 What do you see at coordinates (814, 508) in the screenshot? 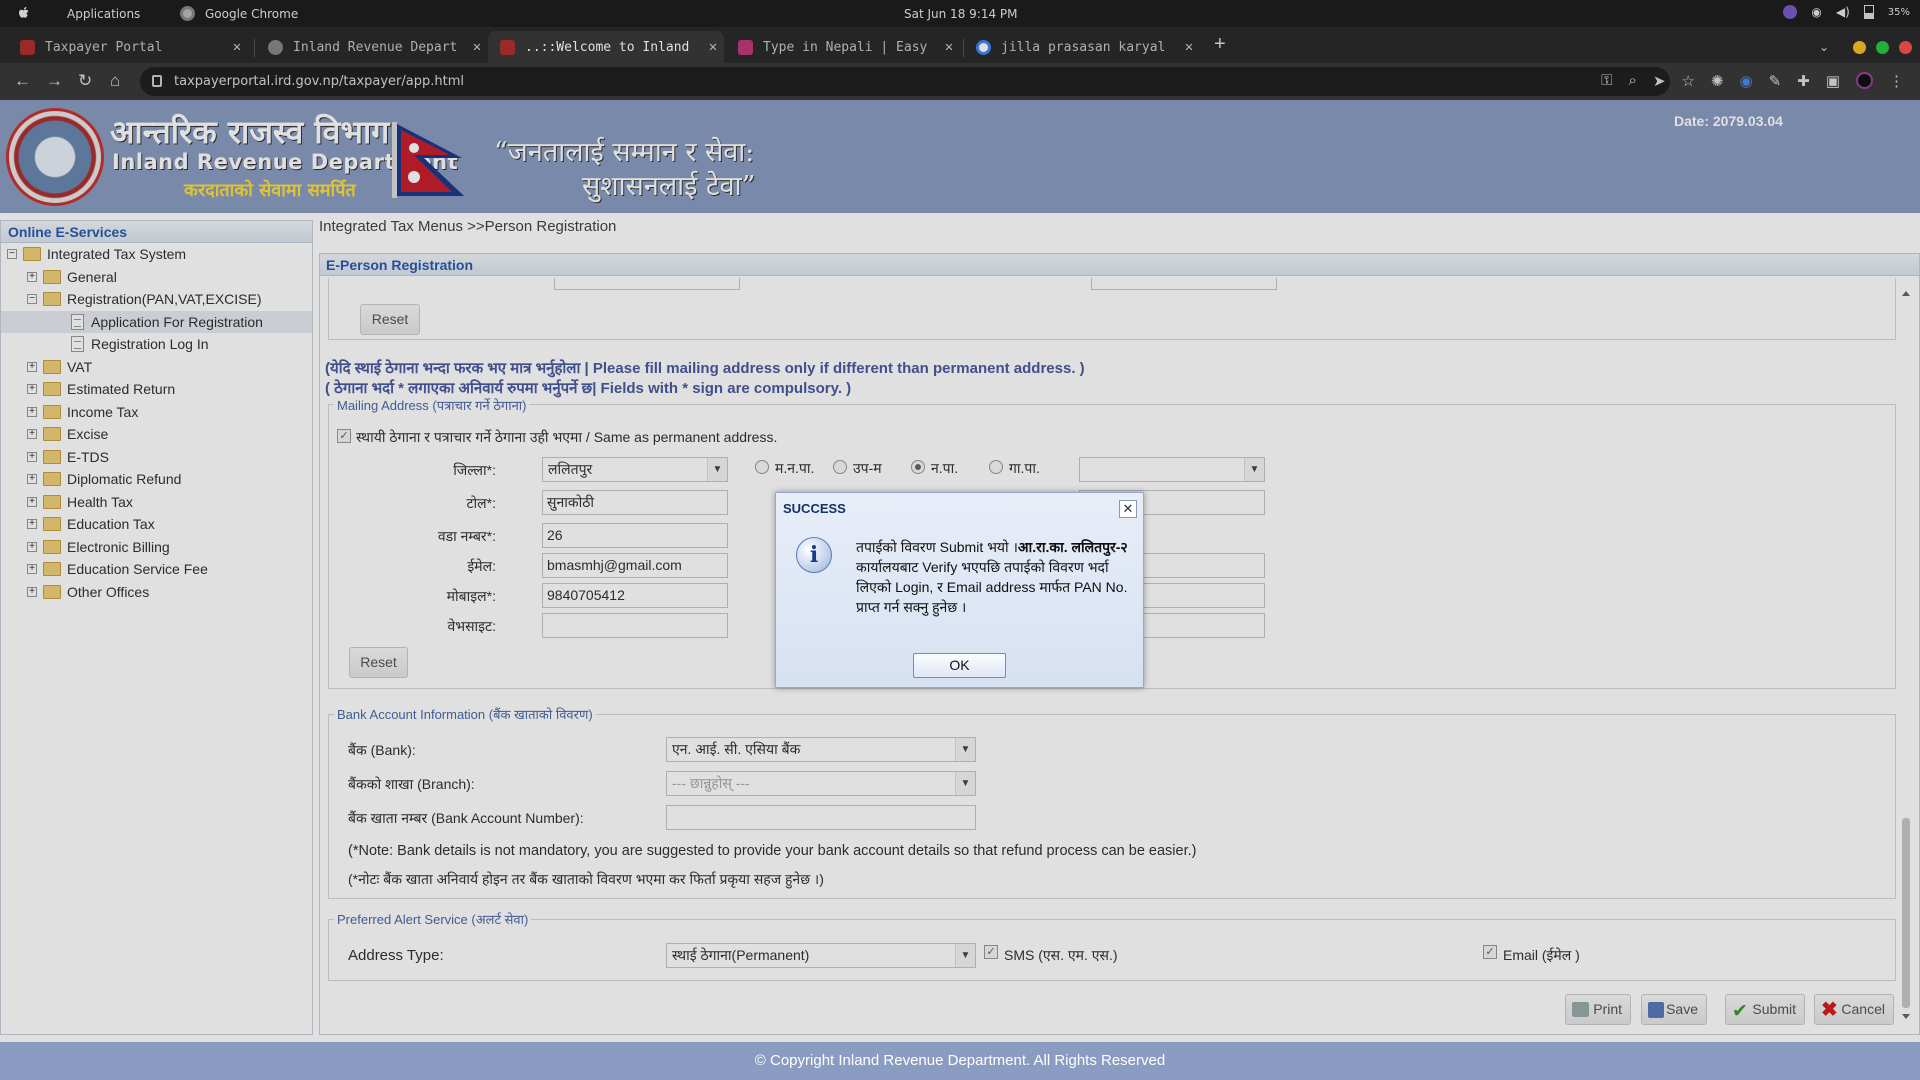
I see `dialog-title: SUCCESS` at bounding box center [814, 508].